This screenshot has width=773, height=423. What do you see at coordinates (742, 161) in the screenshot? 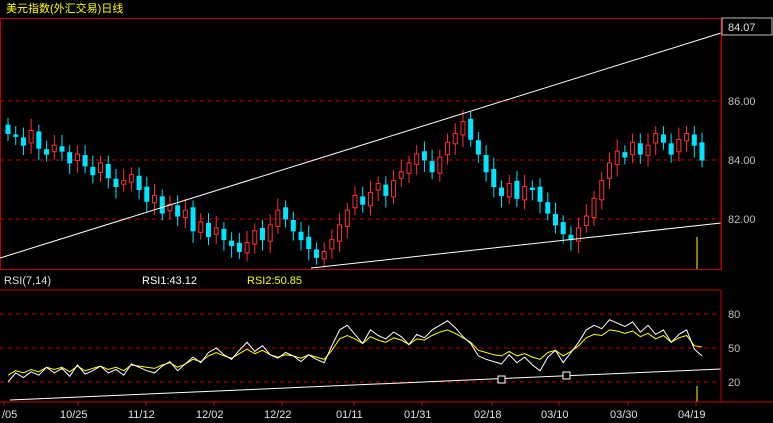
I see `price-tick-84: 84.00` at bounding box center [742, 161].